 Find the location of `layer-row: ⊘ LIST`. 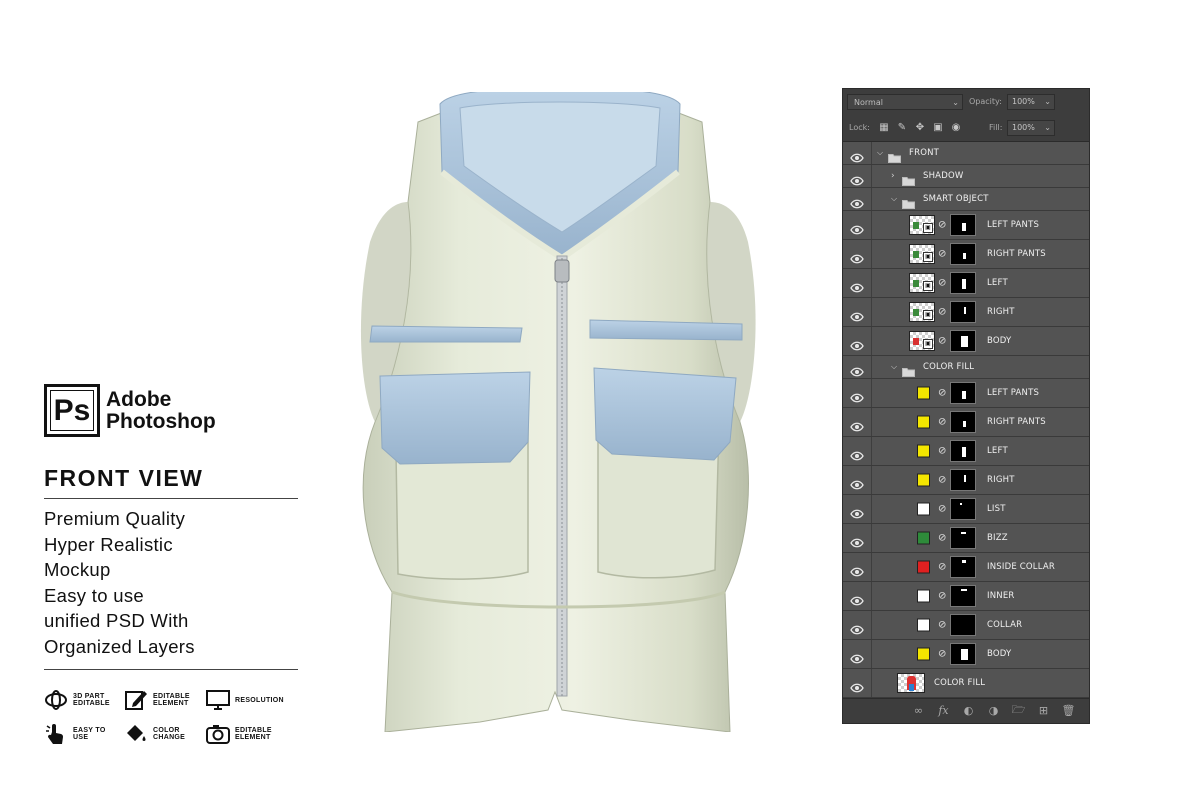

layer-row: ⊘ LIST is located at coordinates (966, 509).